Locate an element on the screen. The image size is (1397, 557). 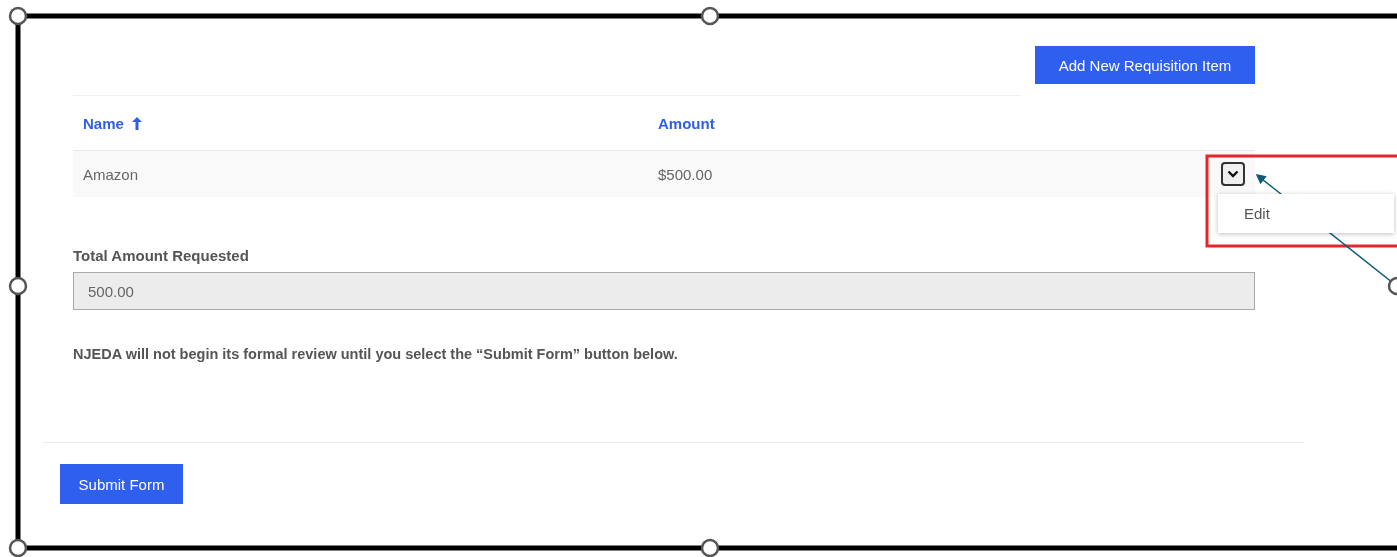
column-header: Name is located at coordinates (360, 123).